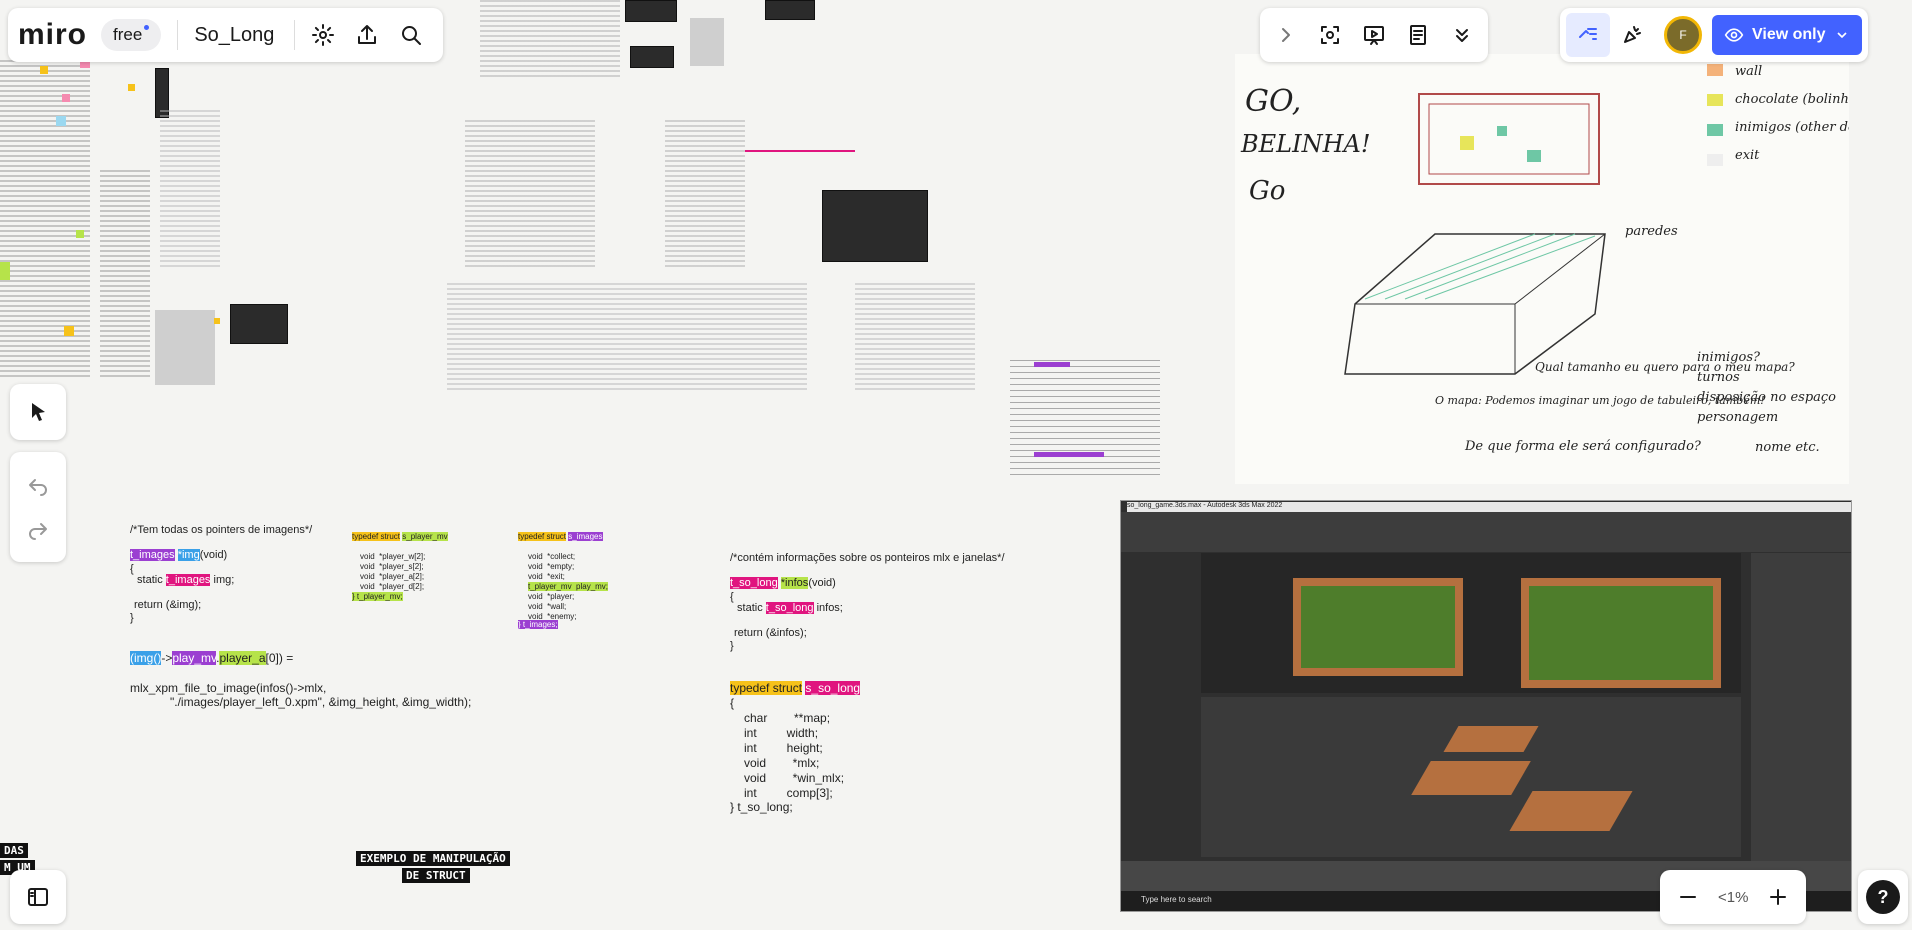 Image resolution: width=1912 pixels, height=930 pixels. What do you see at coordinates (795, 688) in the screenshot?
I see `code-struct-header: typedef struct s_so_long` at bounding box center [795, 688].